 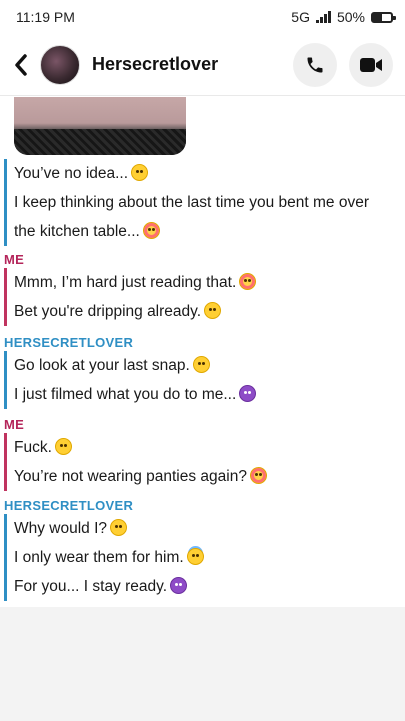 I want to click on phone-icon, so click(x=315, y=64).